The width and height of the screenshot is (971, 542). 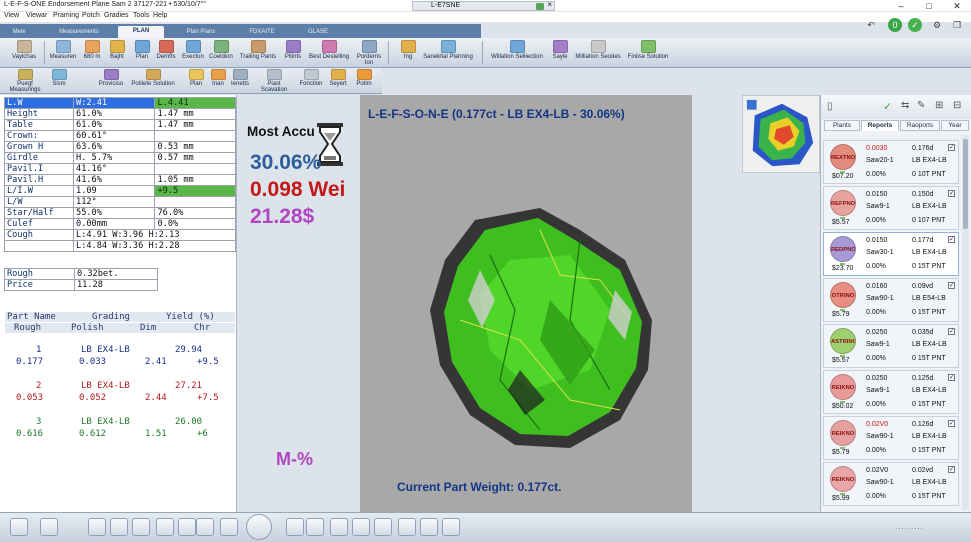 What do you see at coordinates (957, 25) in the screenshot?
I see `restore-icon: ❐` at bounding box center [957, 25].